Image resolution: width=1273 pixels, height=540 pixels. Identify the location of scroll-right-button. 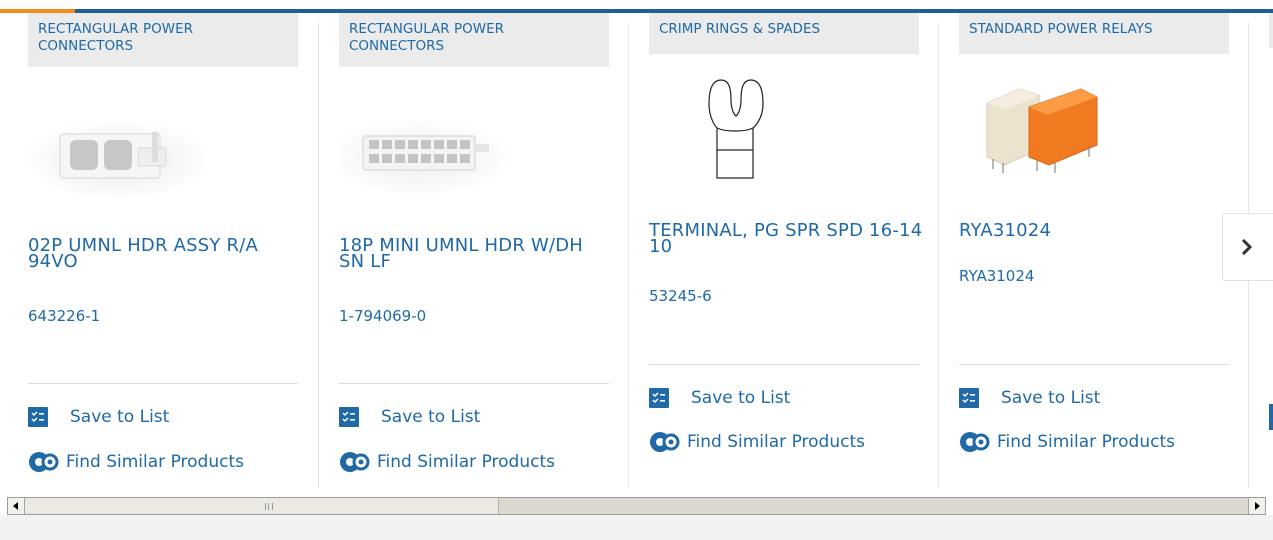
(1256, 506).